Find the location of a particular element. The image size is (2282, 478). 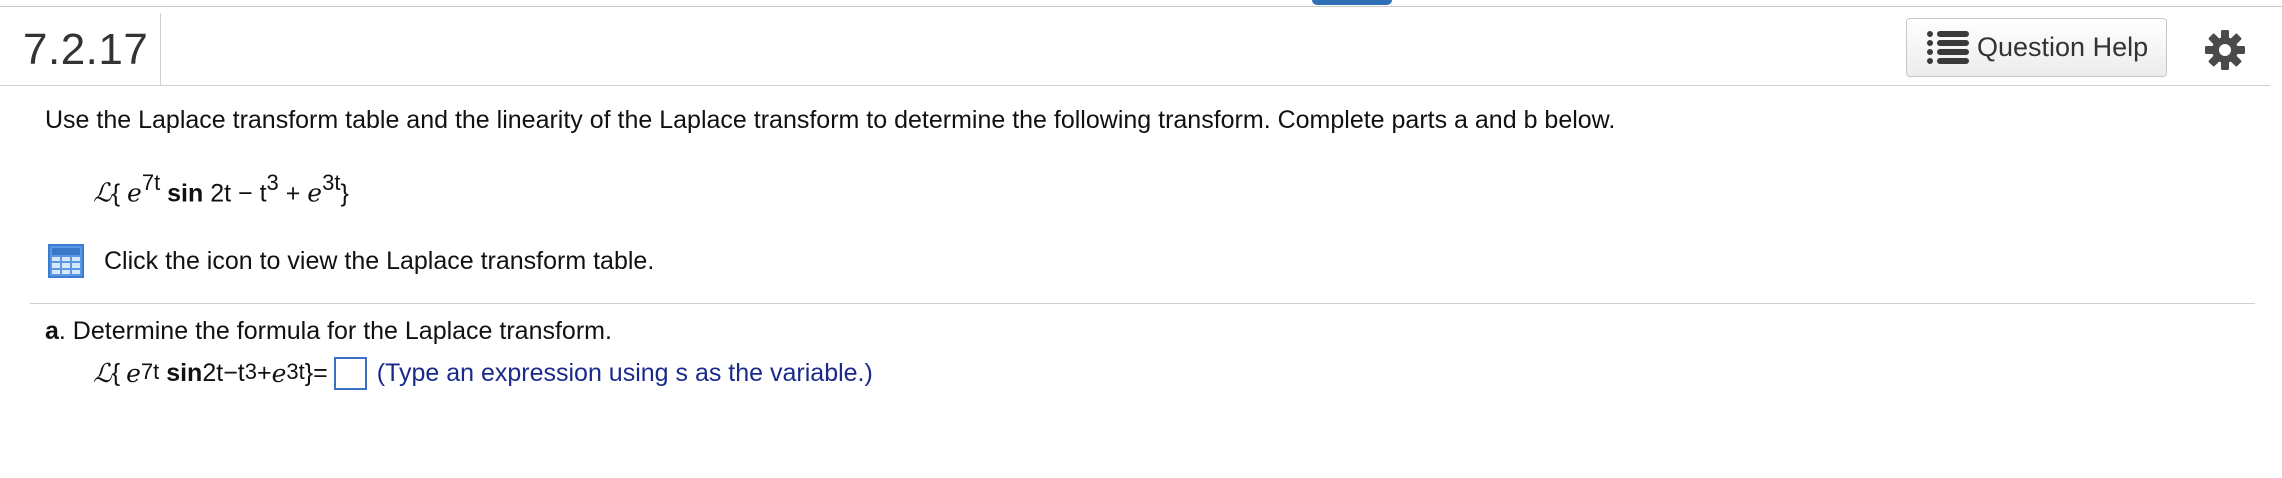

header-rule is located at coordinates (1135, 85).